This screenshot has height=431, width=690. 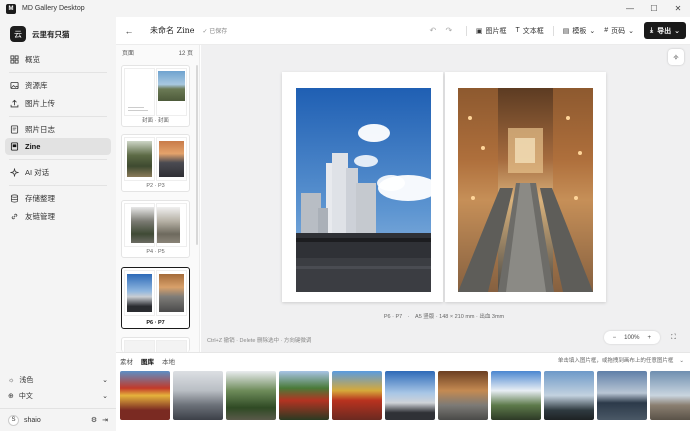 I want to click on page-thumb-p4-p5: P4 · P5, so click(x=155, y=229).